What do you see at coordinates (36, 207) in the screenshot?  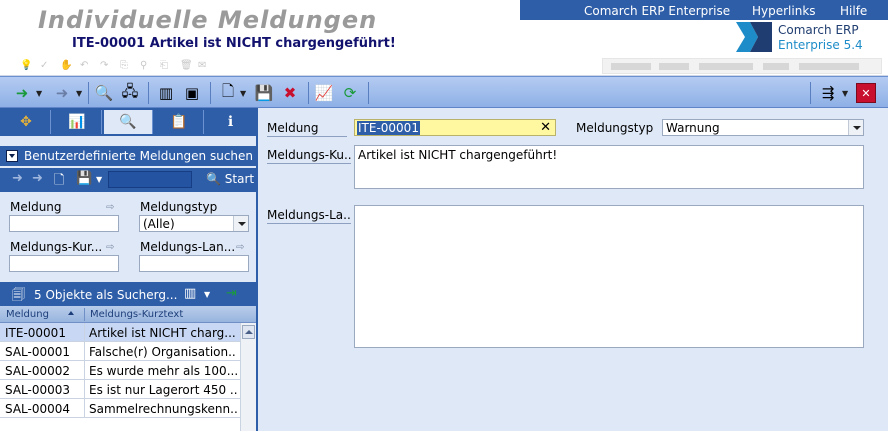 I see `meldung-filter-label: Meldung` at bounding box center [36, 207].